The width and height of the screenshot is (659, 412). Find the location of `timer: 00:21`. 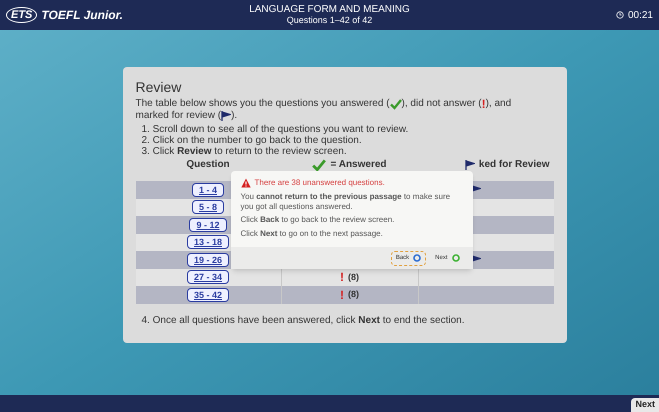

timer: 00:21 is located at coordinates (640, 15).